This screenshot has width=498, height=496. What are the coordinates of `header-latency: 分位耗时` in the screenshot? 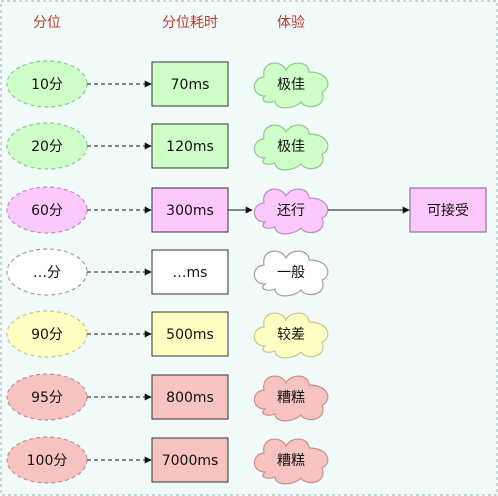 It's located at (190, 23).